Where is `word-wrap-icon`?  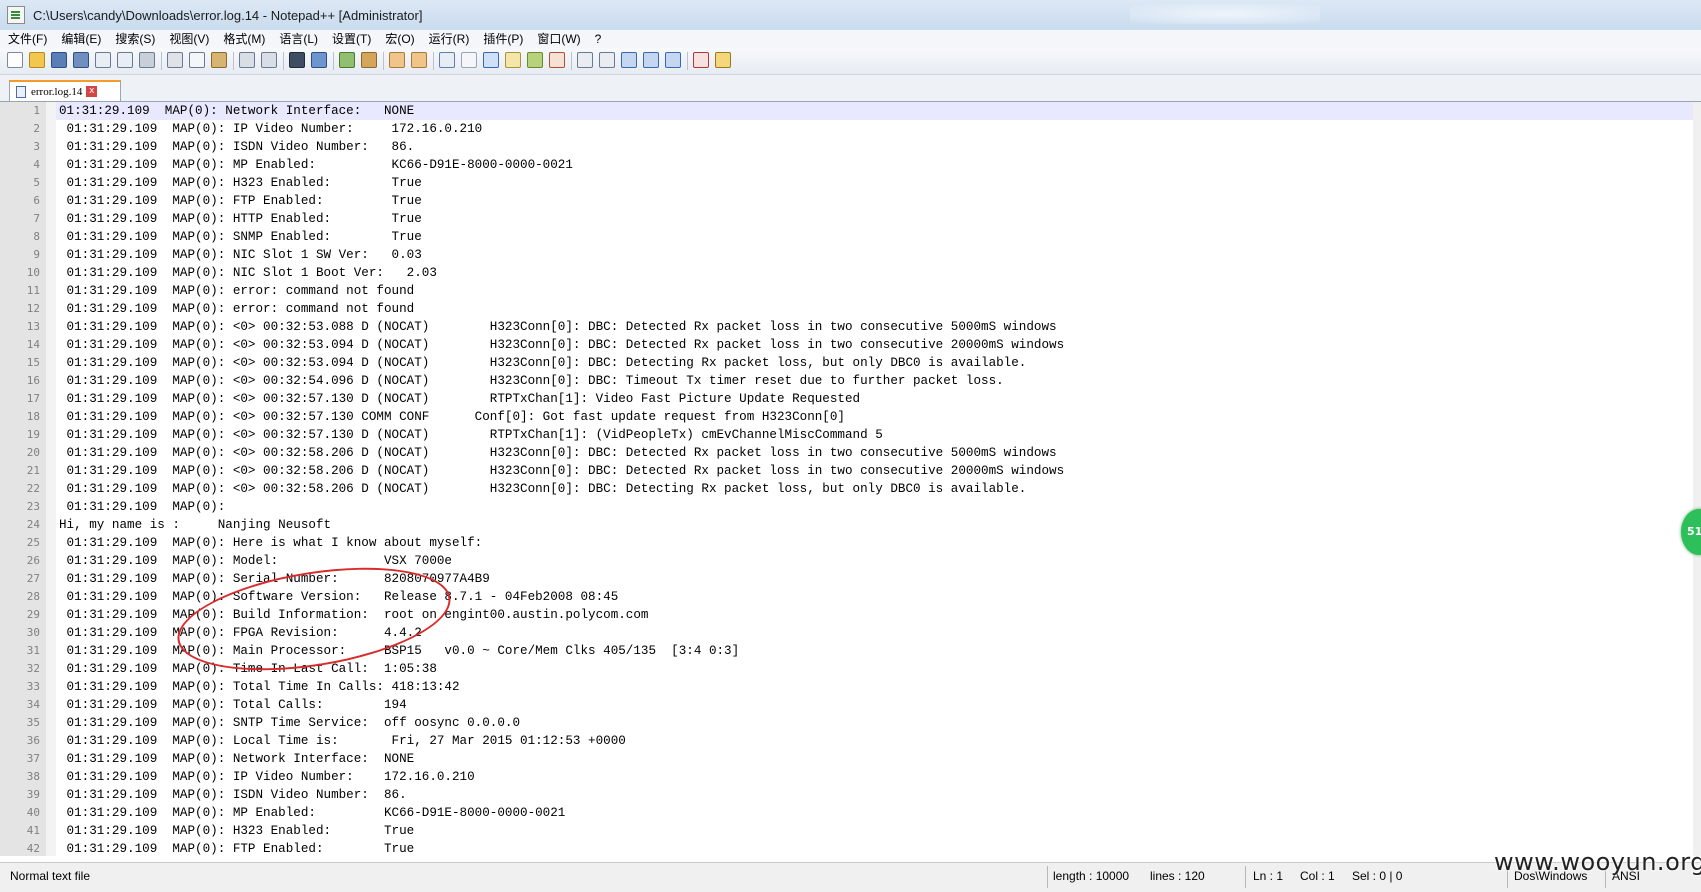
word-wrap-icon is located at coordinates (447, 60).